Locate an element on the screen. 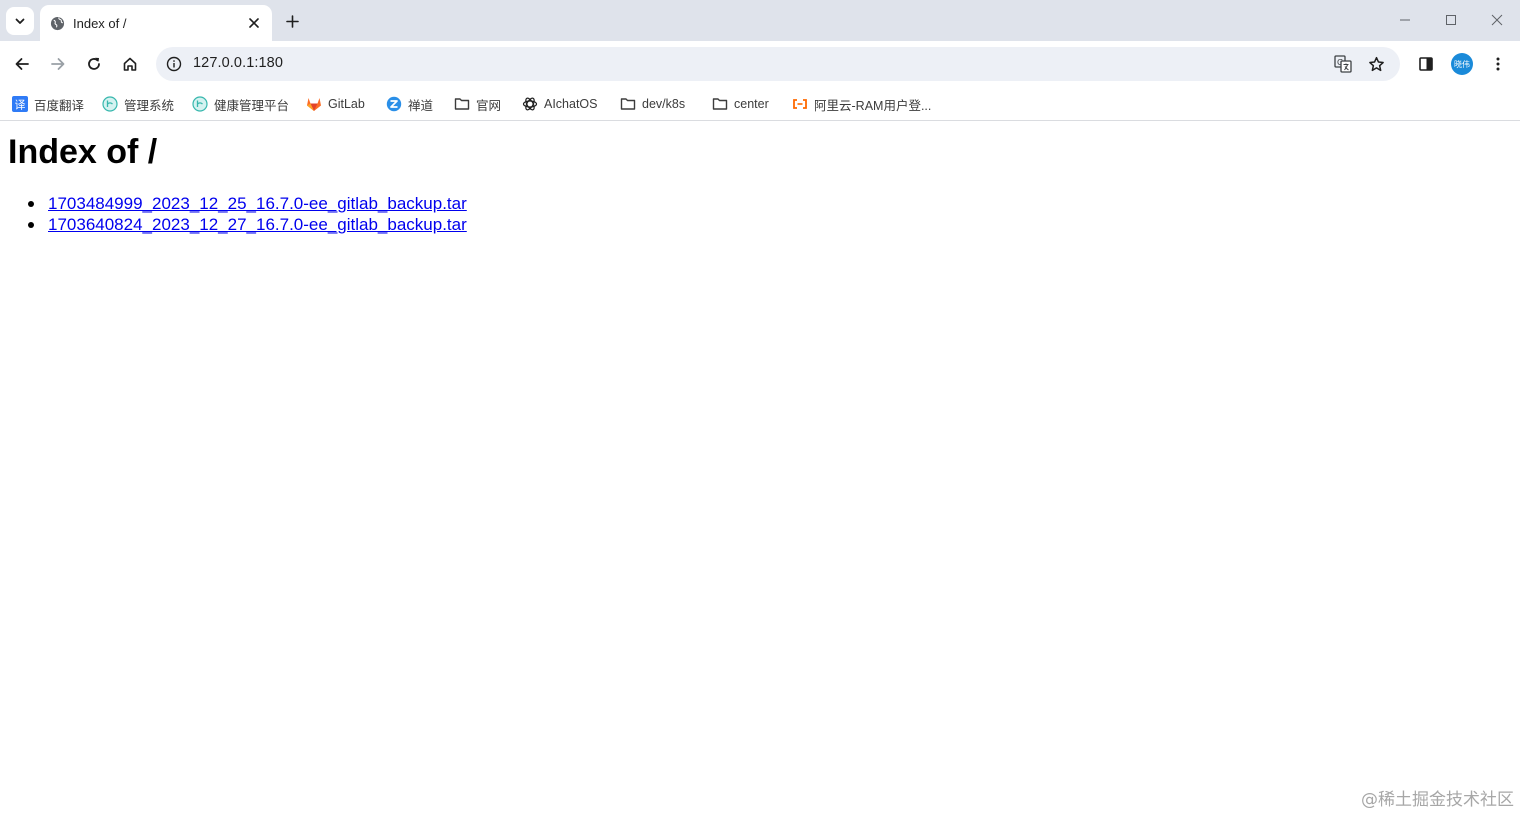  home-button is located at coordinates (130, 64).